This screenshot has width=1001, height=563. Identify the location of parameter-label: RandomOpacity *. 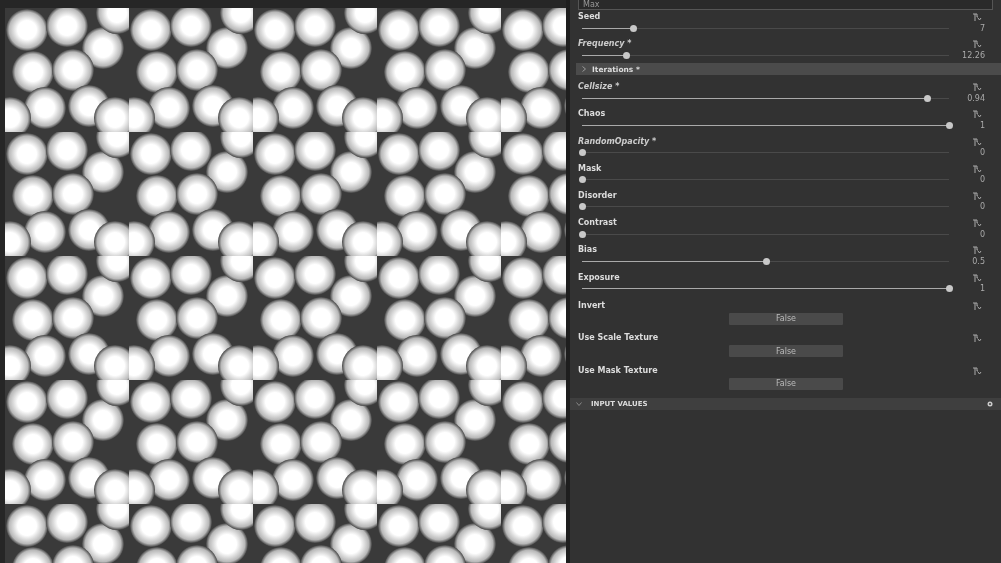
(617, 141).